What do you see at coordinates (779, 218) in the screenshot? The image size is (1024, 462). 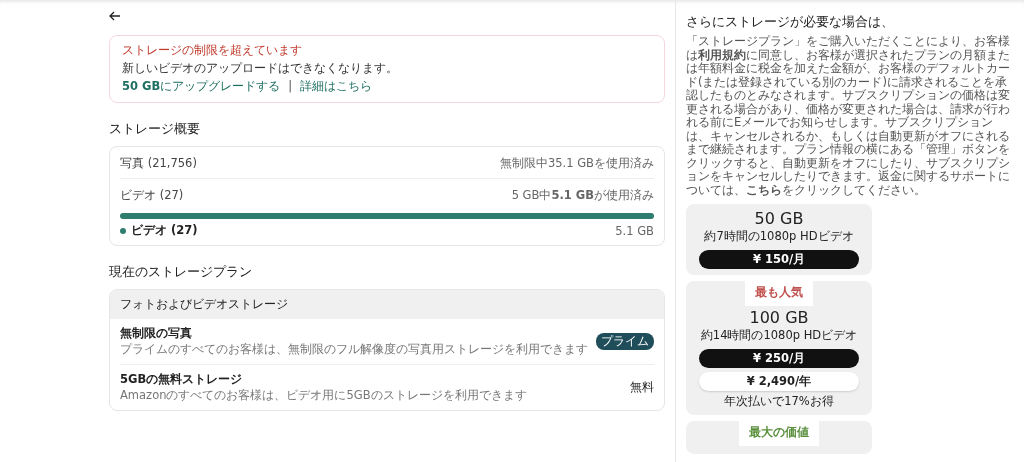 I see `storage-size: 50 GB` at bounding box center [779, 218].